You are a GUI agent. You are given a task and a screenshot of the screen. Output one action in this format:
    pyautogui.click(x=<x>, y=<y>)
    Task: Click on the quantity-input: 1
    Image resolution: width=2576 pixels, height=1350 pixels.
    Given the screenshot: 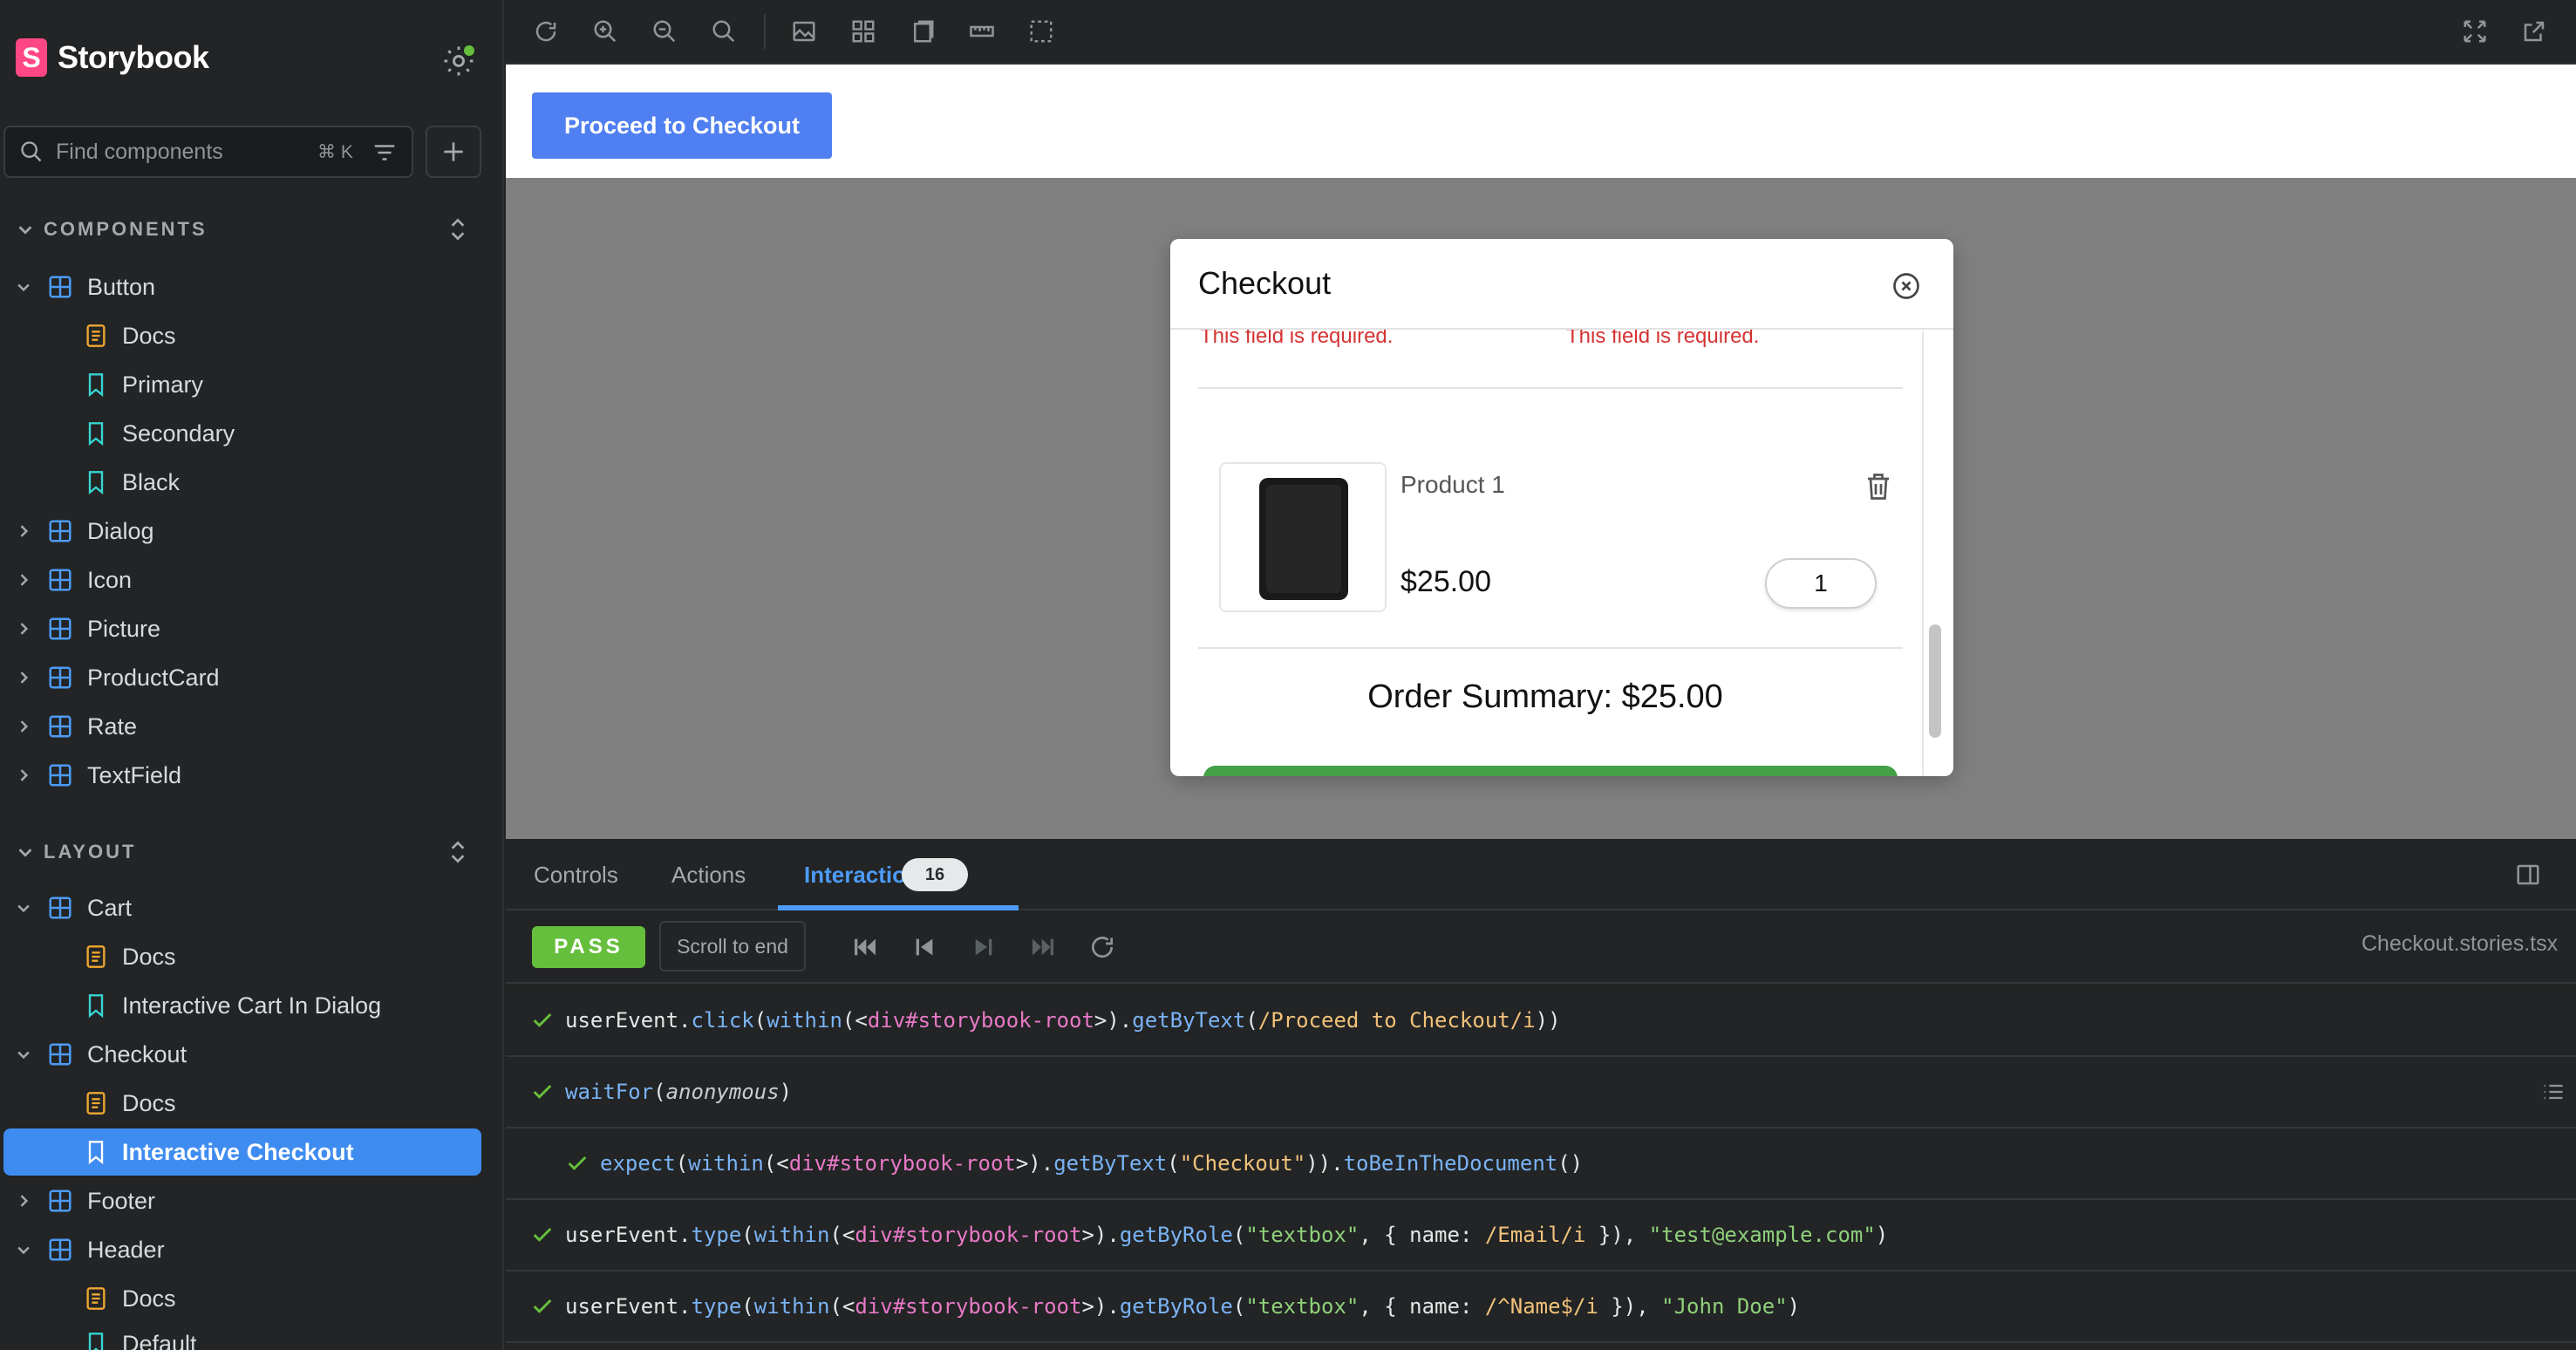 What is the action you would take?
    pyautogui.click(x=1821, y=583)
    